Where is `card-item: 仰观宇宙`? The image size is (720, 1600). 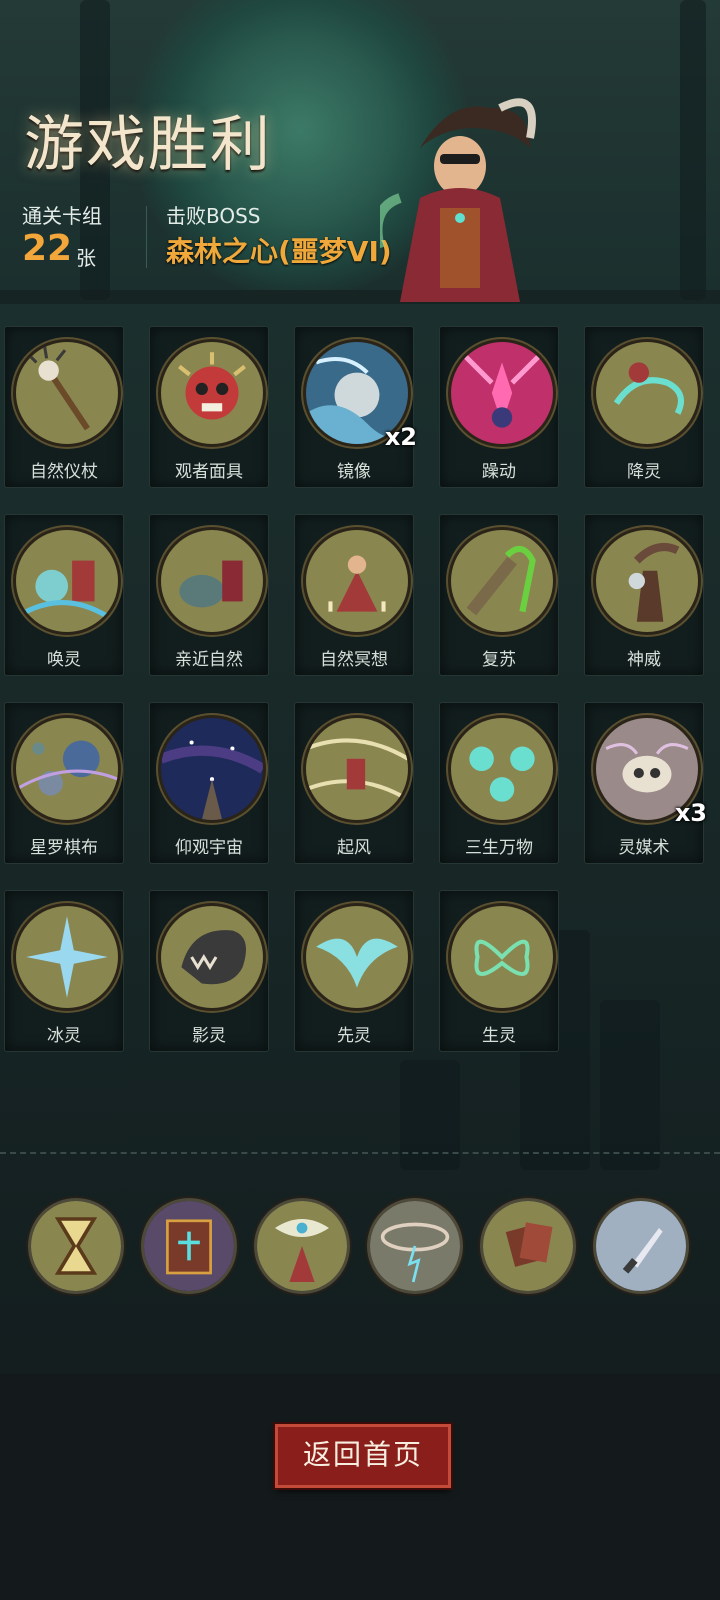
card-item: 仰观宇宙 is located at coordinates (209, 783).